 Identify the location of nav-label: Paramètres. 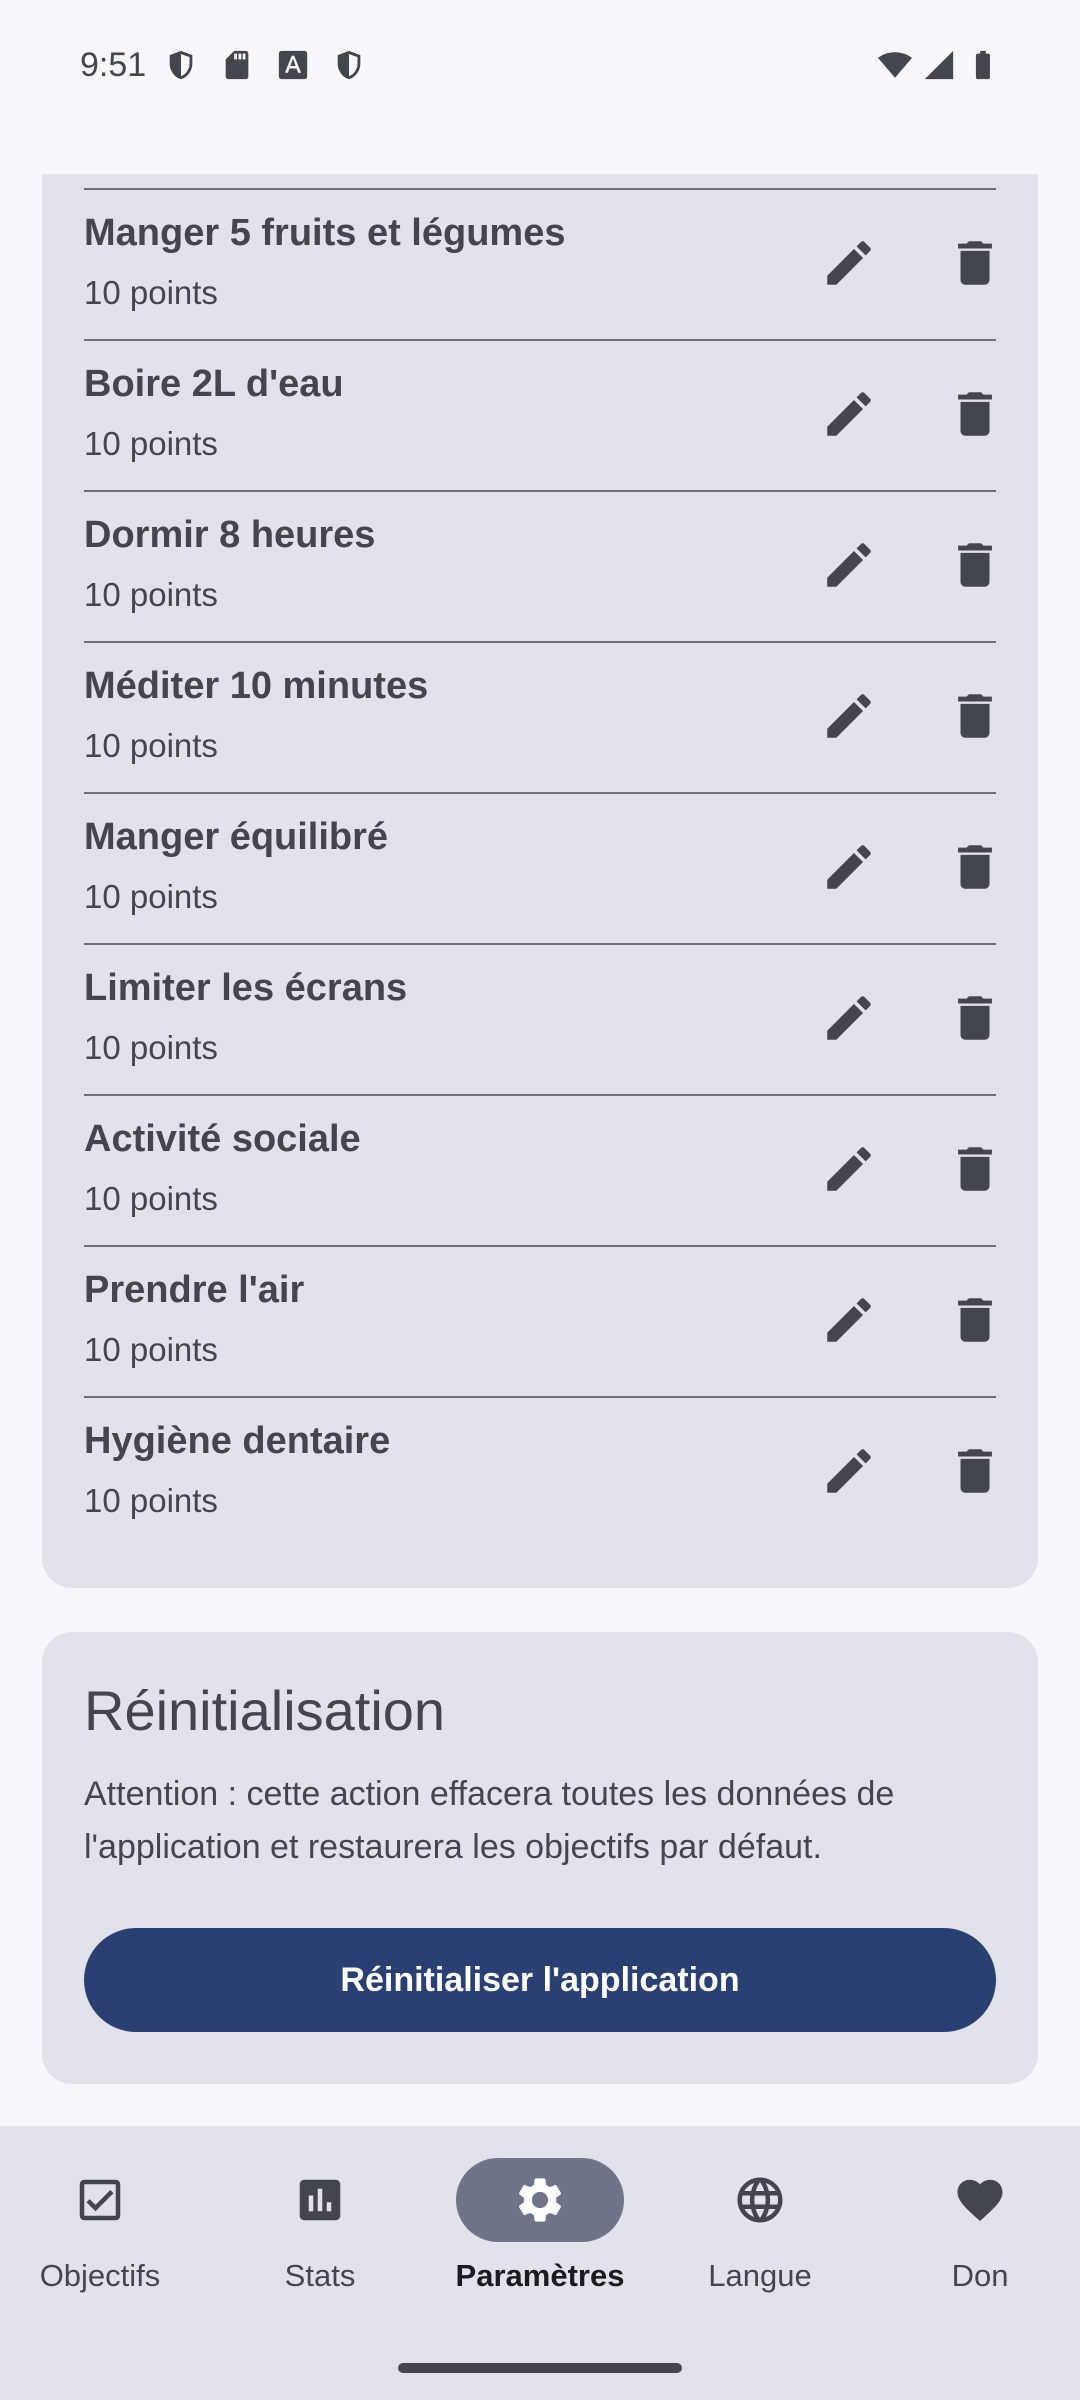
(540, 2275).